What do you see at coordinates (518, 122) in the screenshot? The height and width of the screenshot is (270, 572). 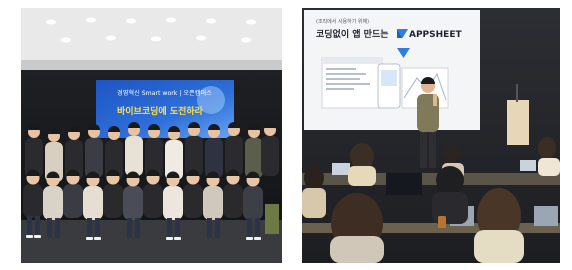 I see `podium` at bounding box center [518, 122].